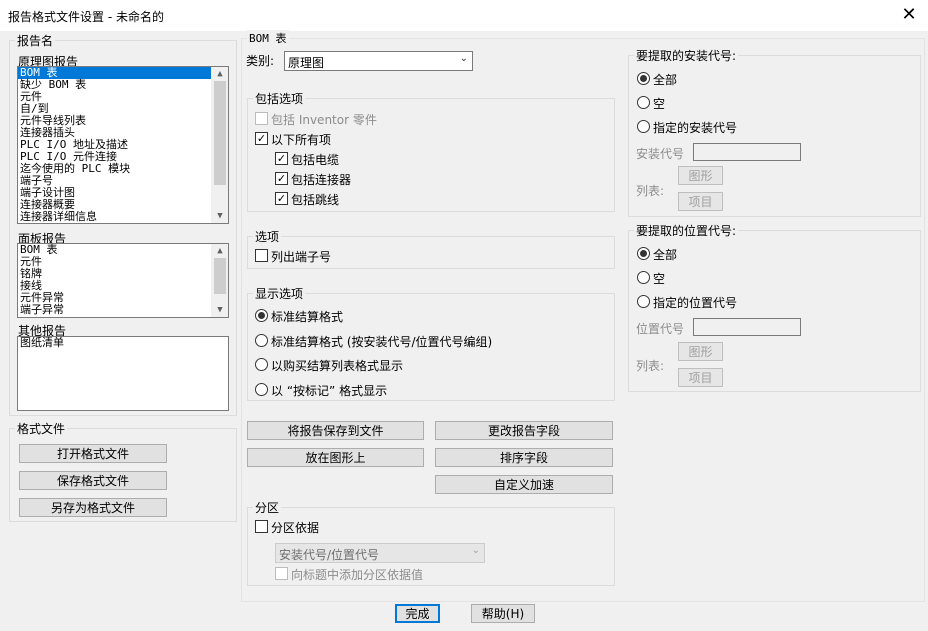  I want to click on schematic-report-item: 缺少 BOM 表, so click(123, 85).